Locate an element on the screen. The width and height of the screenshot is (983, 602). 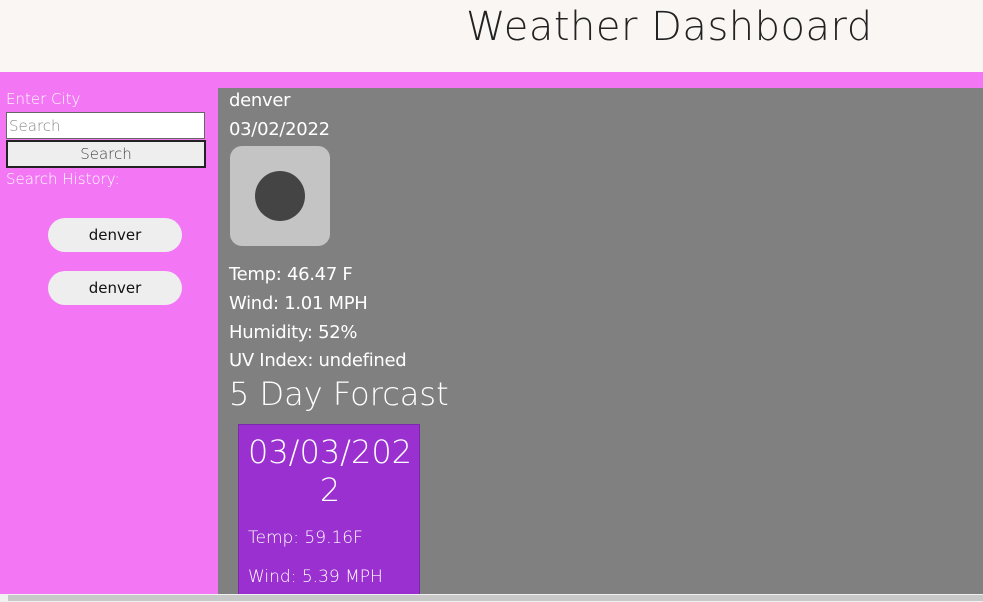
forecast-temp: Temp: 59.16F is located at coordinates (305, 538).